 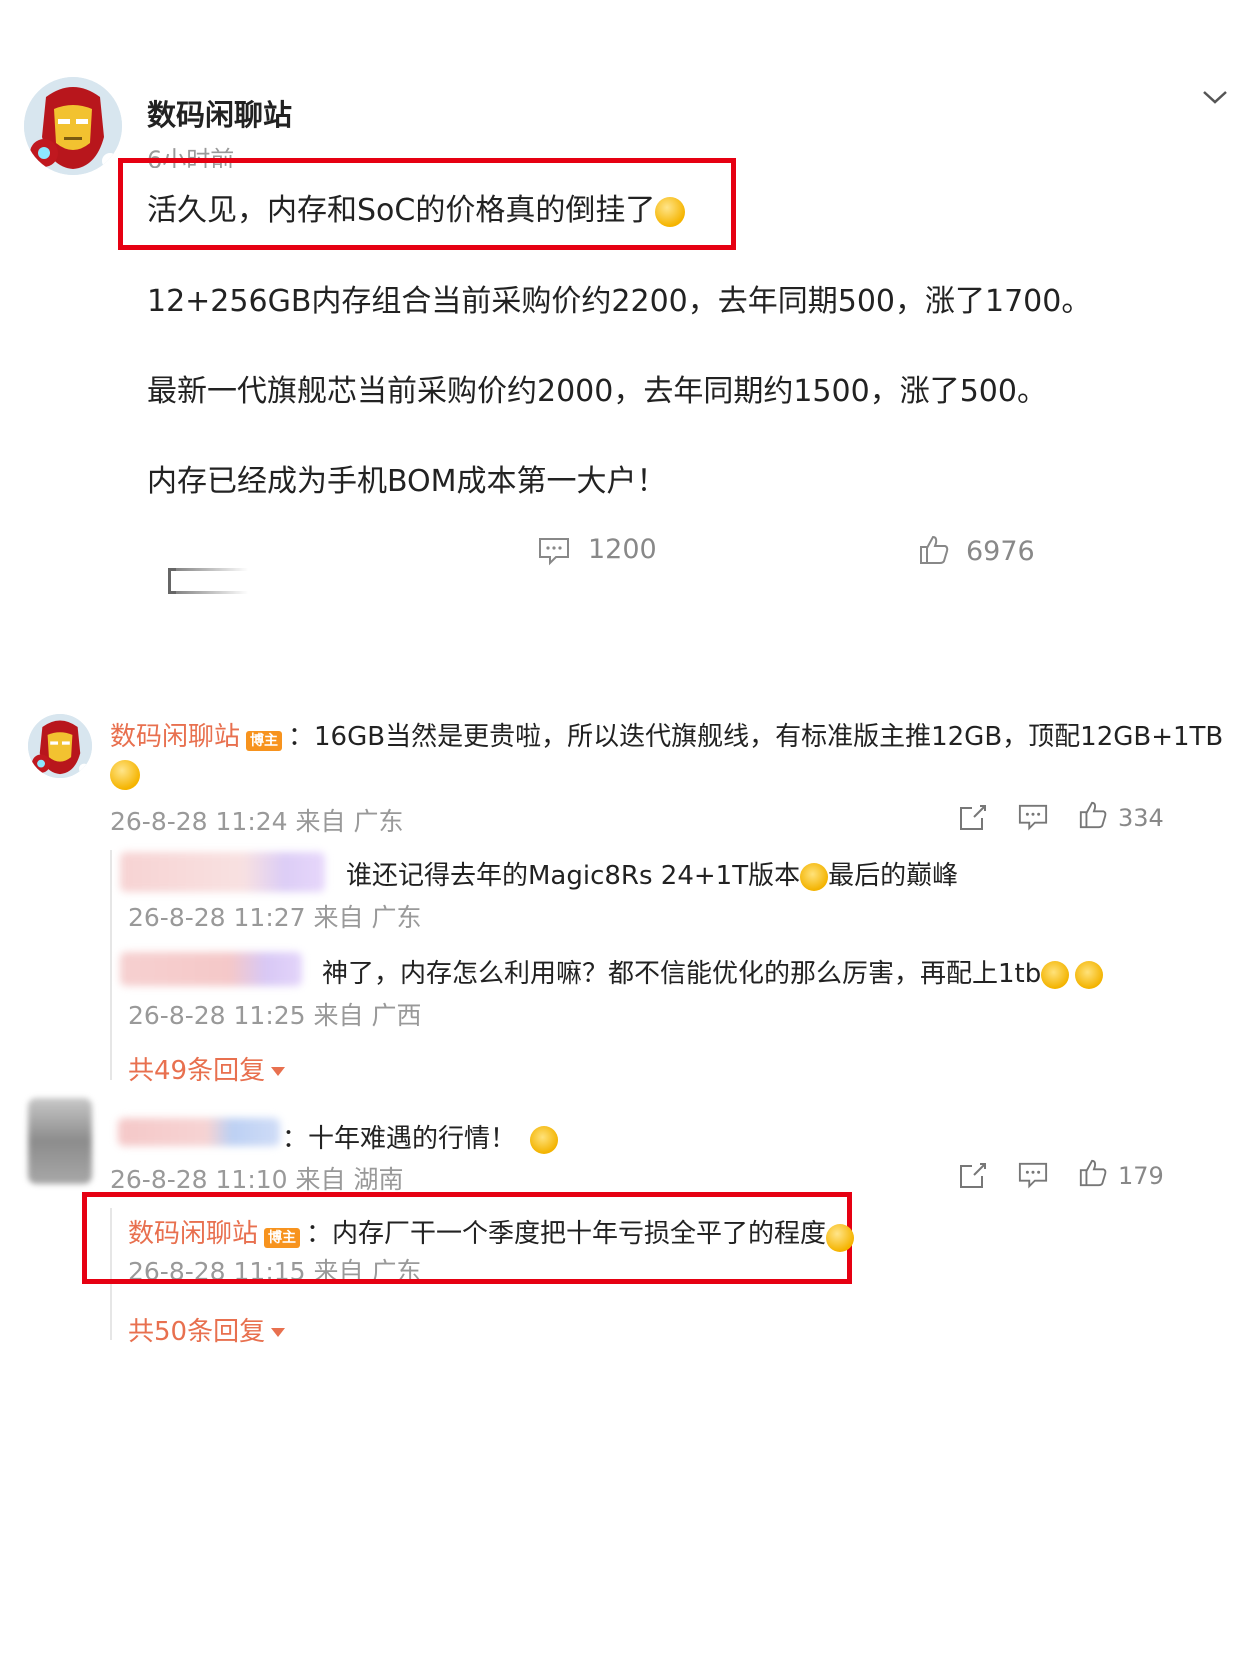 I want to click on reply-count-link: 共50条回复, so click(x=207, y=1329).